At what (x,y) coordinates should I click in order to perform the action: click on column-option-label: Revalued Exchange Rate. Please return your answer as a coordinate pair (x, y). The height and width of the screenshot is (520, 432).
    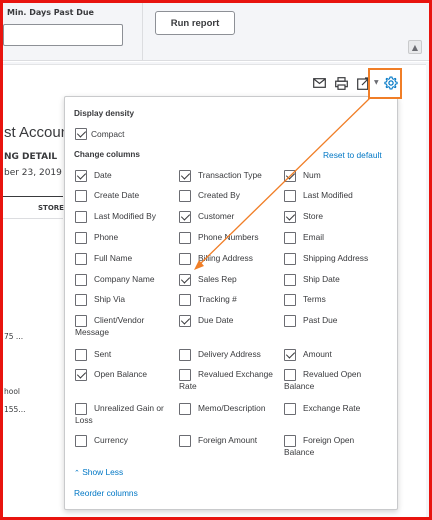
    Looking at the image, I should click on (226, 380).